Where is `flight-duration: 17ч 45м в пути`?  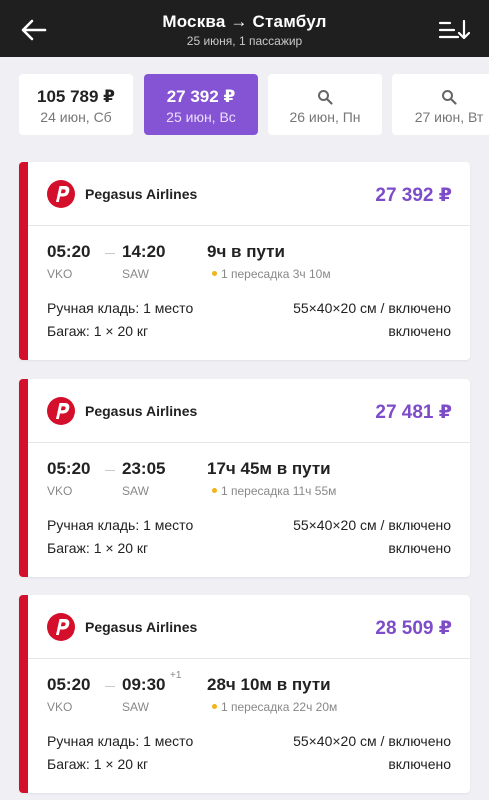 flight-duration: 17ч 45м в пути is located at coordinates (269, 468).